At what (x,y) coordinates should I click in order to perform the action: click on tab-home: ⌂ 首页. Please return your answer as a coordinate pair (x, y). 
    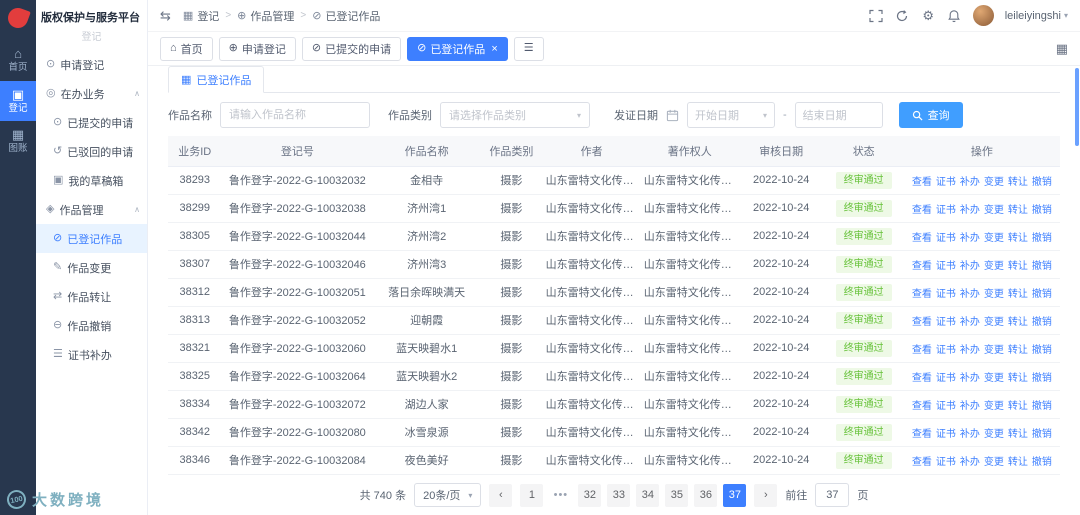
    Looking at the image, I should click on (186, 48).